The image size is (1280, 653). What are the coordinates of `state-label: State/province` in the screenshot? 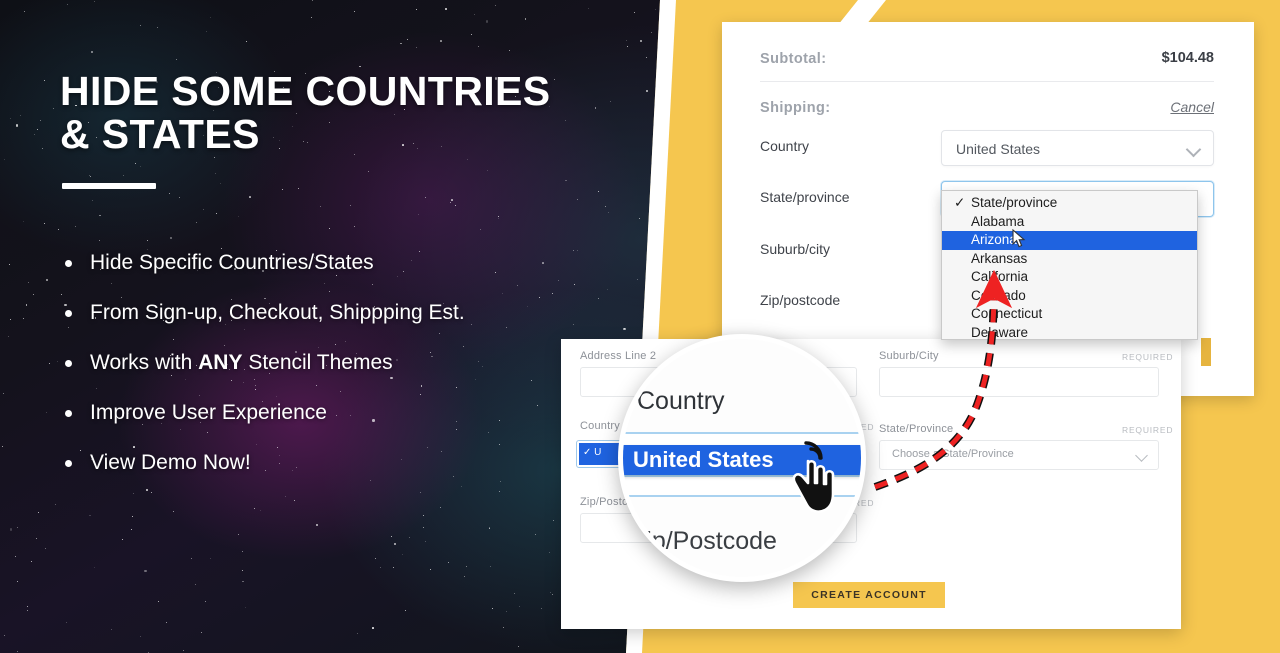 It's located at (805, 197).